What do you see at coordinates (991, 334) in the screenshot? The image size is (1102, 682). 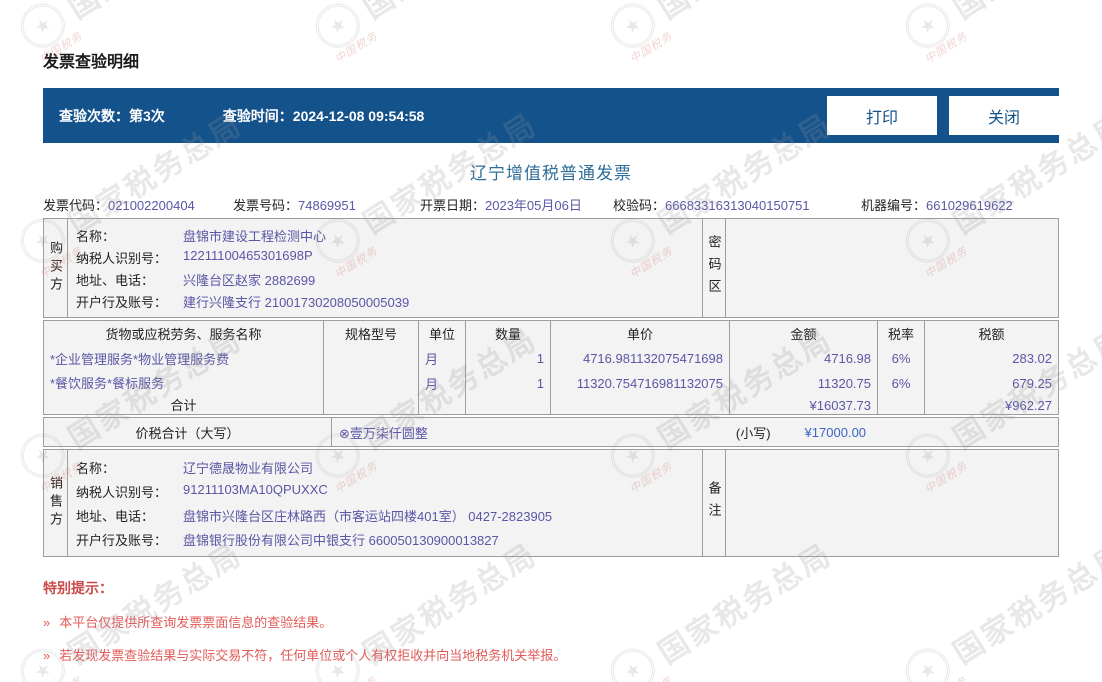 I see `column-header: 税额` at bounding box center [991, 334].